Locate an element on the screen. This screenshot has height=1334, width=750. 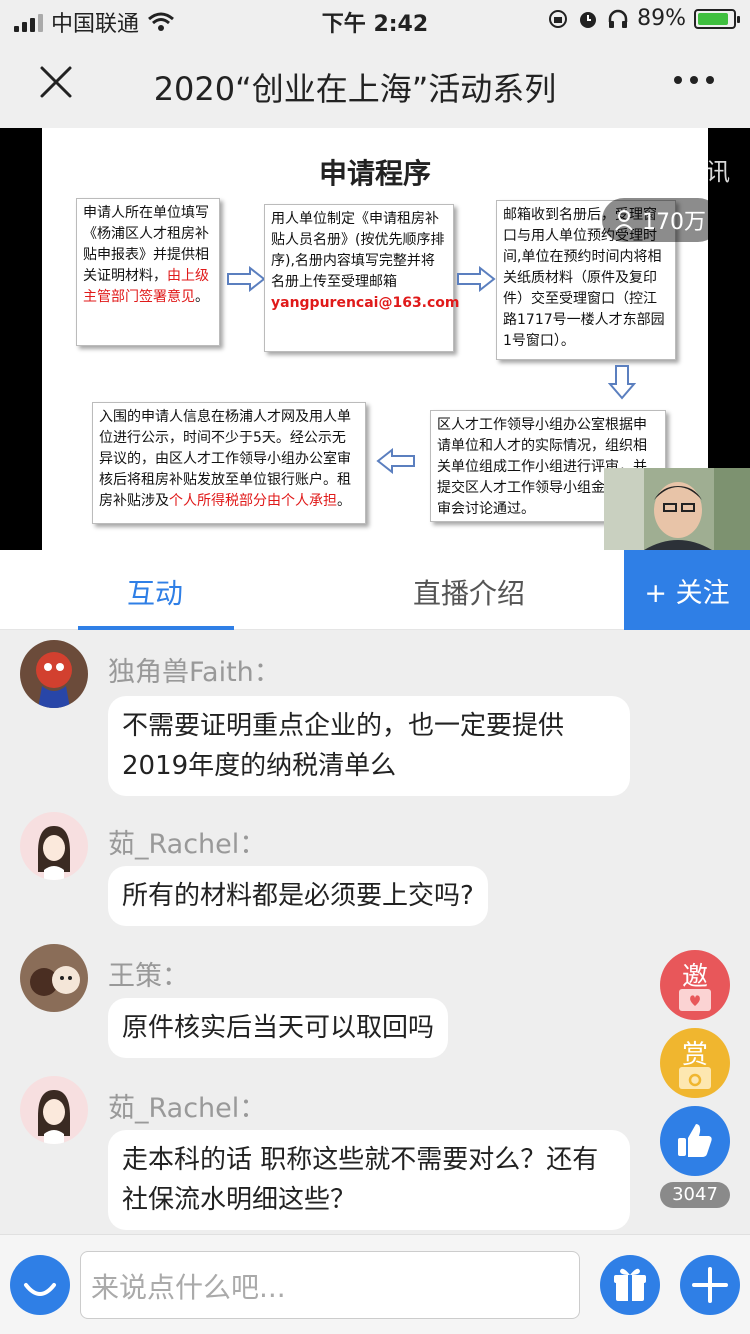
viewer-count: 170万 is located at coordinates (661, 220).